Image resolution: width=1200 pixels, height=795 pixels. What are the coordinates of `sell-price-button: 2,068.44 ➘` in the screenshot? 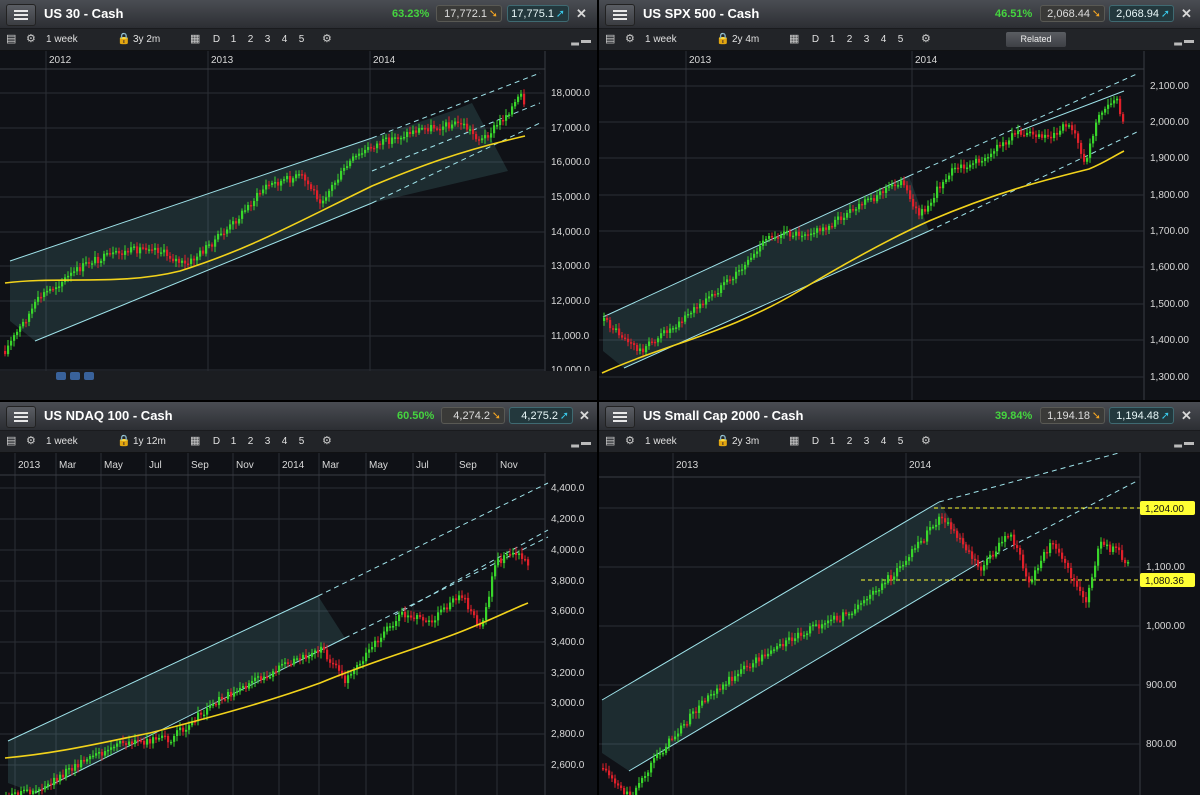 It's located at (1072, 13).